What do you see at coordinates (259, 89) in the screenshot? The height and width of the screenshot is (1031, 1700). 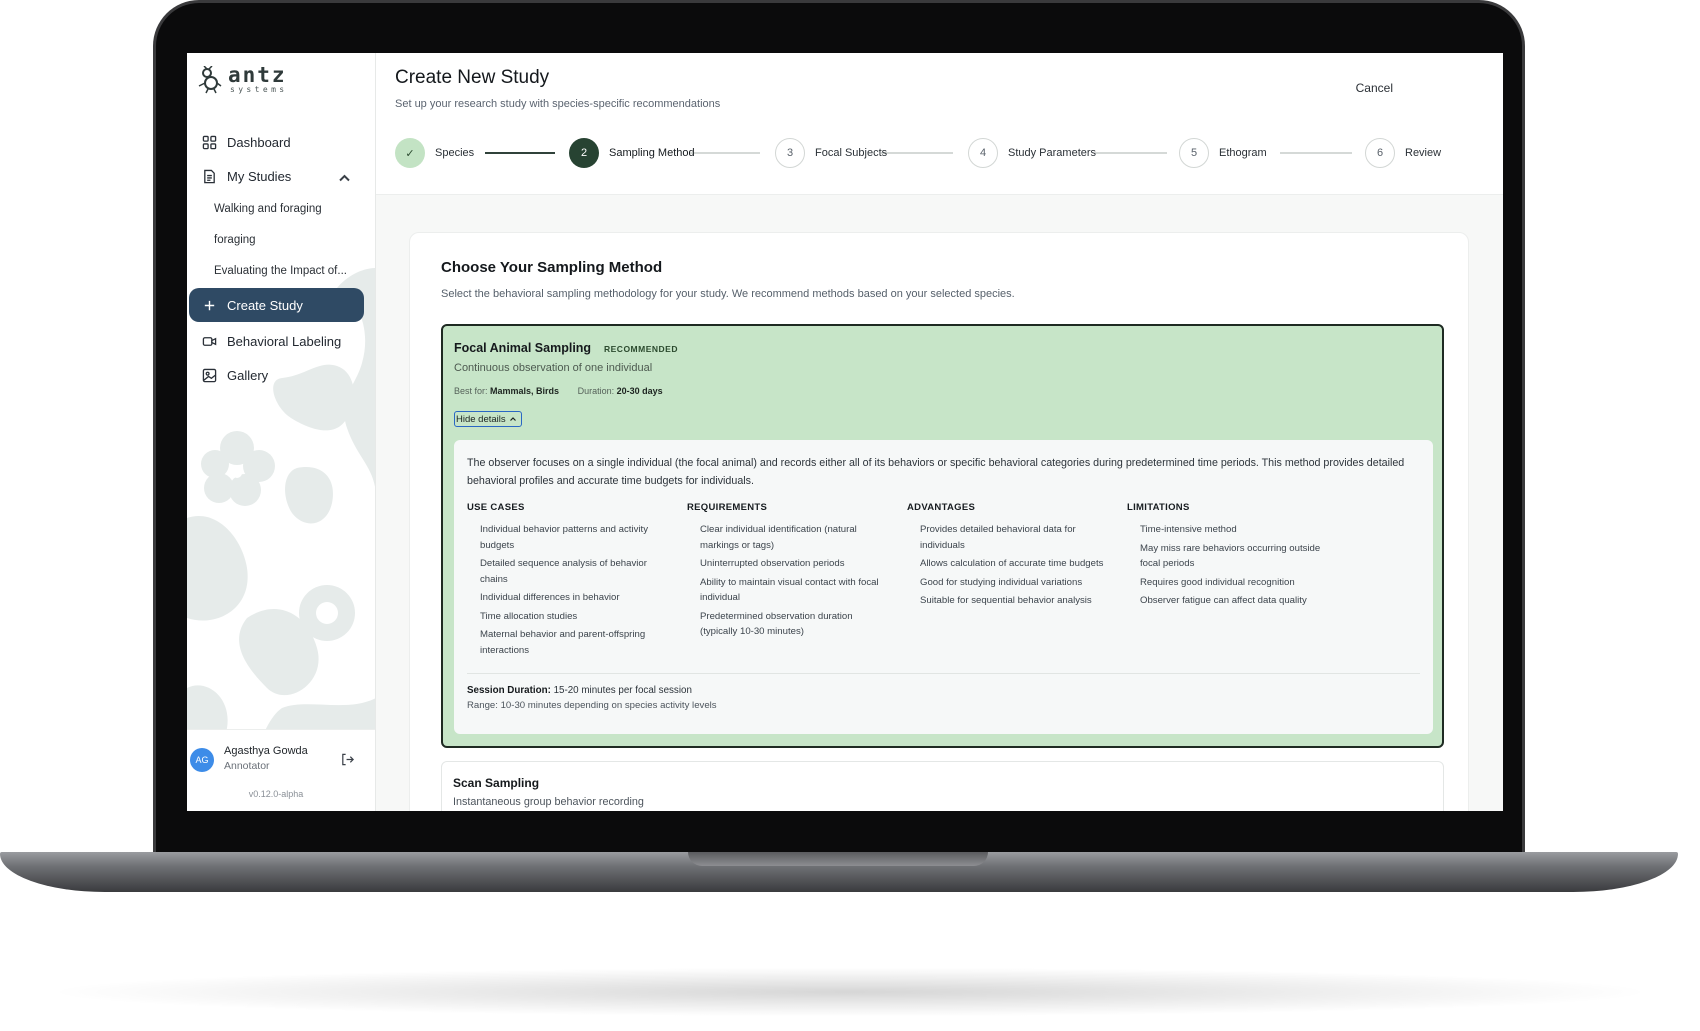 I see `logo-subtitle: systems` at bounding box center [259, 89].